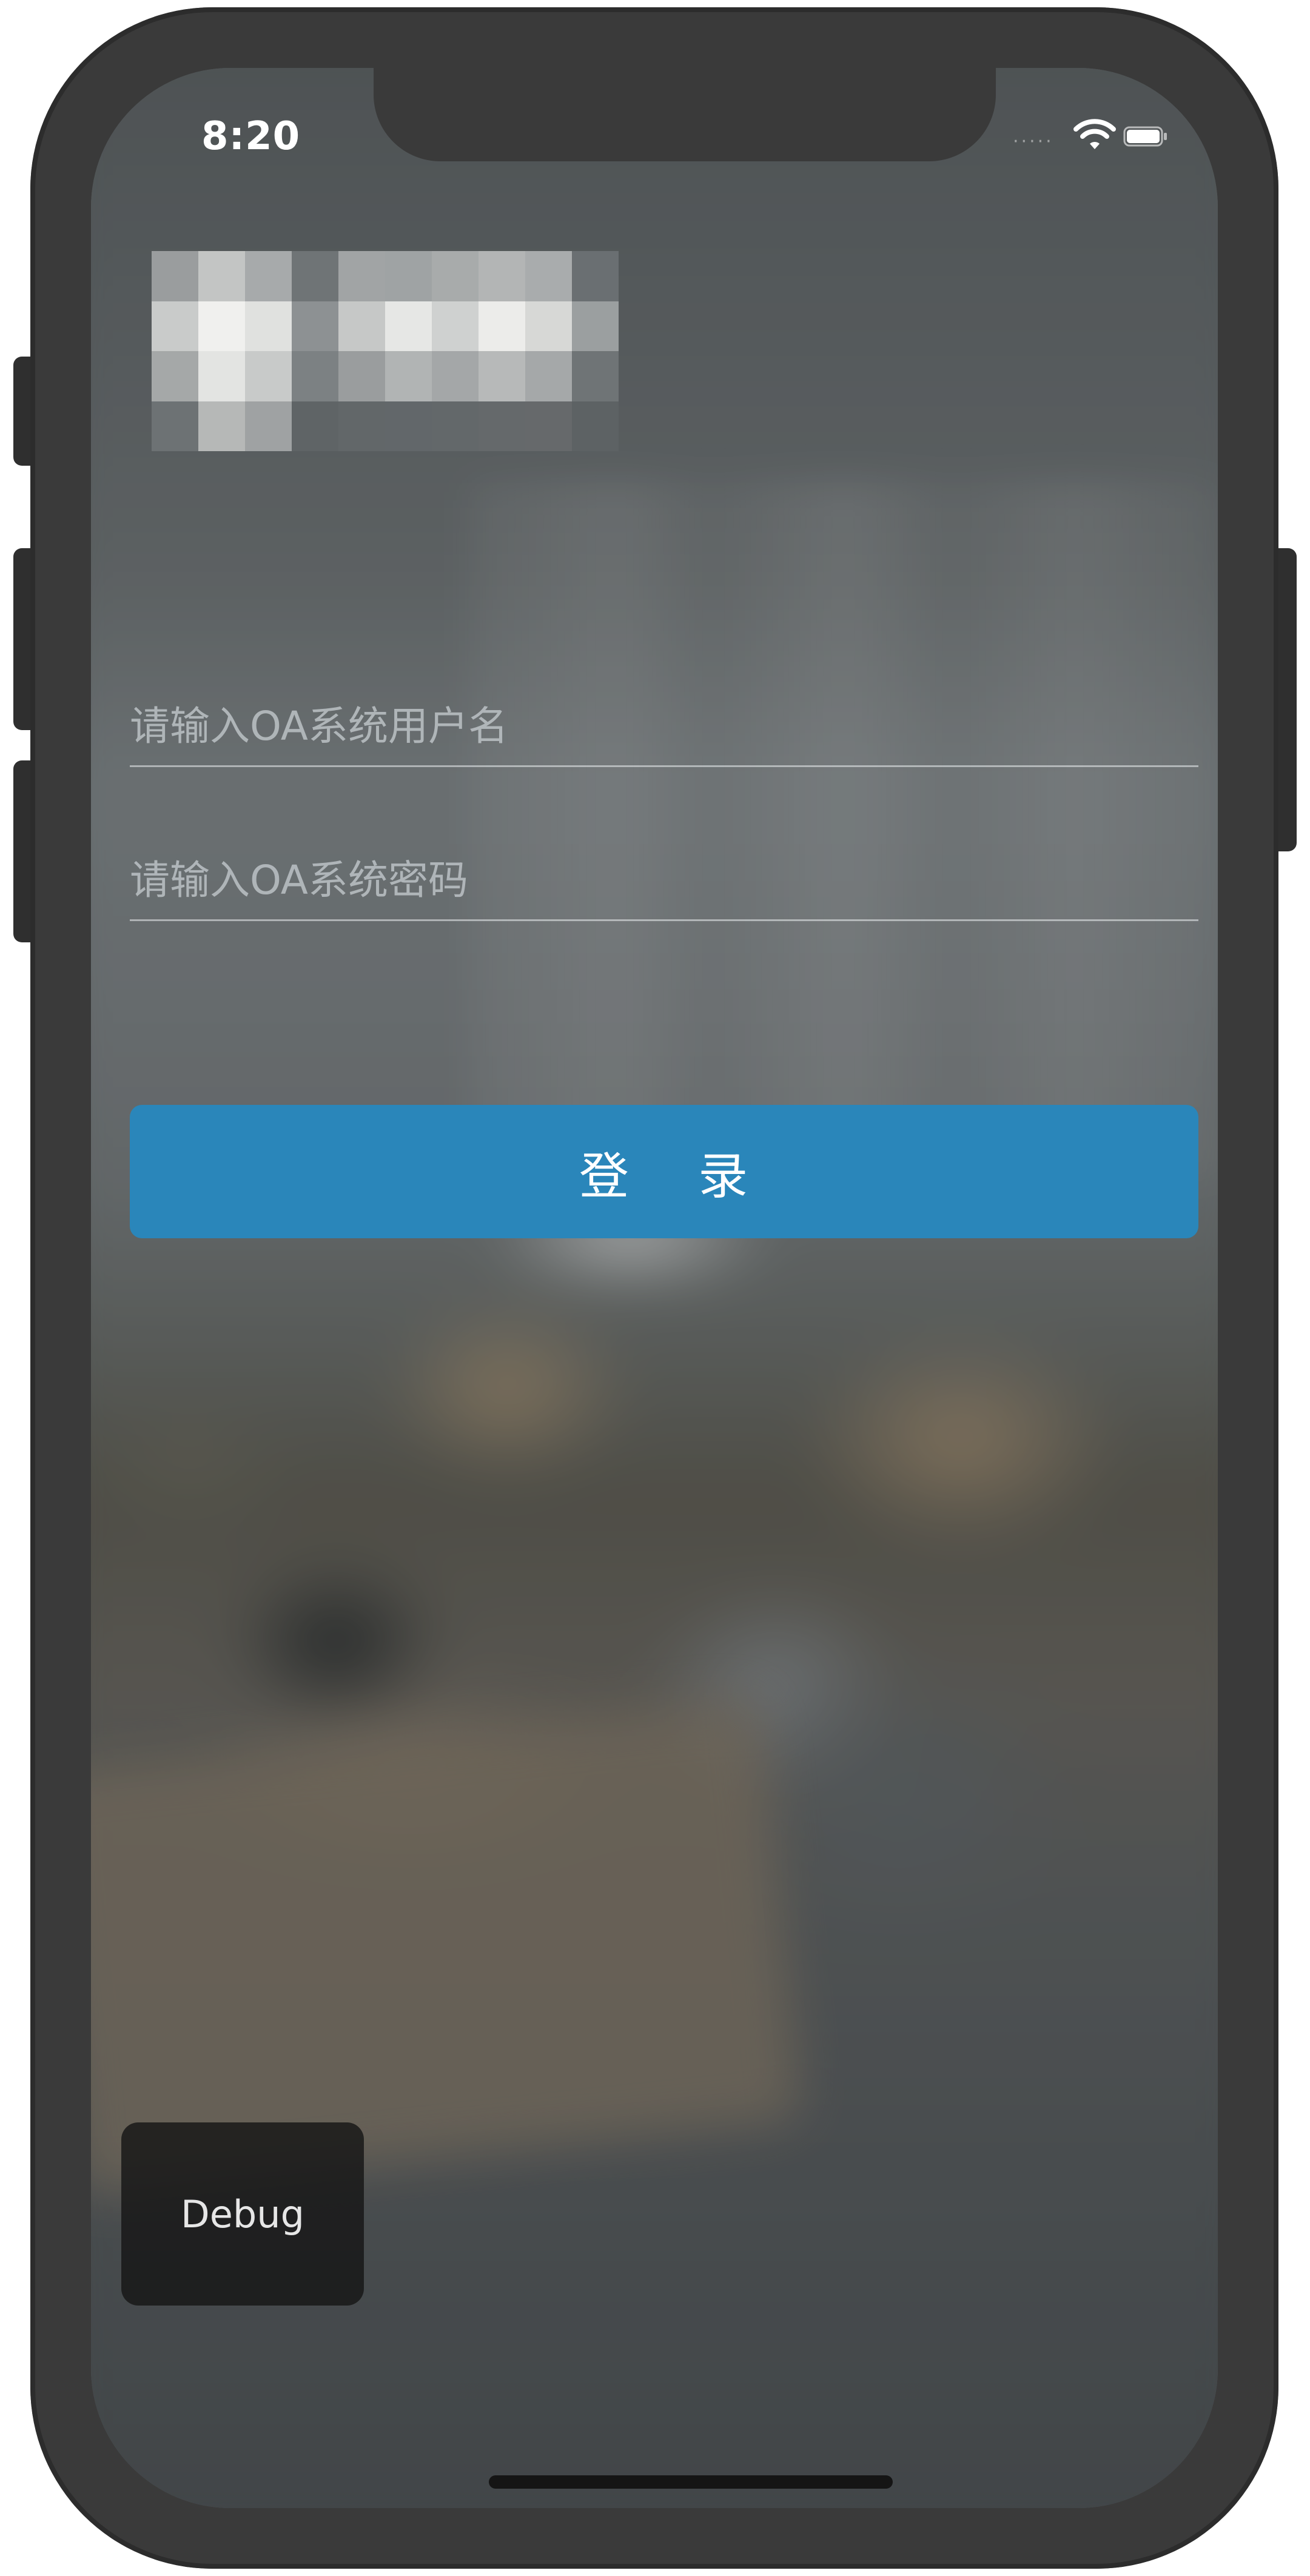 This screenshot has height=2576, width=1310. I want to click on login-button: 登 录, so click(664, 1171).